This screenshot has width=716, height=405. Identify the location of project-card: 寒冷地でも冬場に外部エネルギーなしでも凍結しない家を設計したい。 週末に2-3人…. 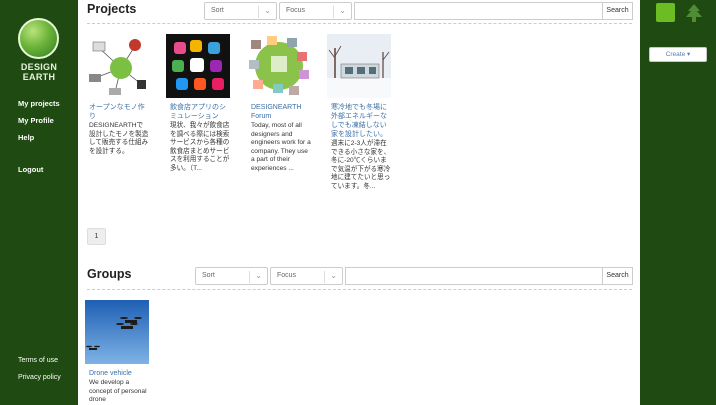
(359, 113).